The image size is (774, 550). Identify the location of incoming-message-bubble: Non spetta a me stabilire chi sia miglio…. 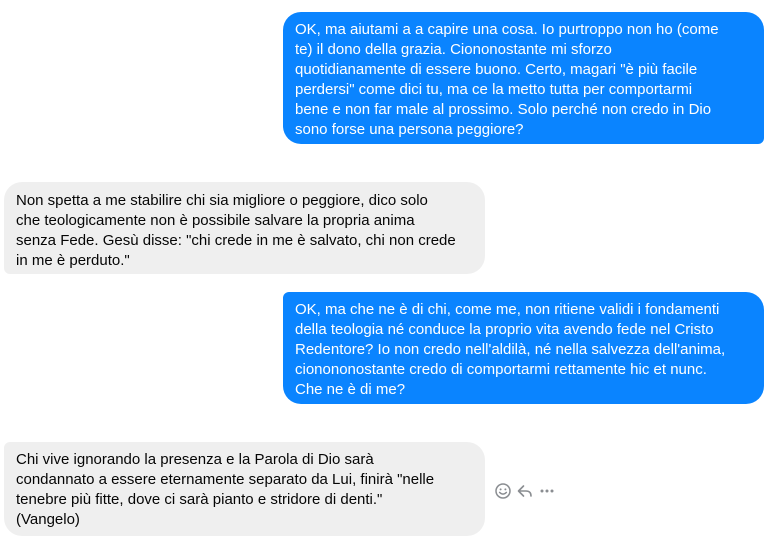
(244, 228).